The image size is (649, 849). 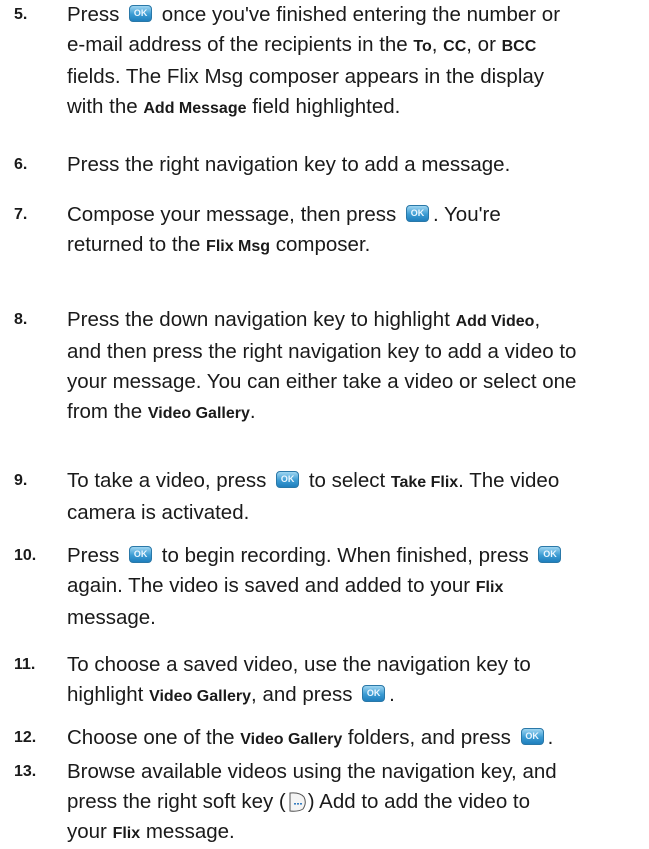 I want to click on step-line: from the Video Gallery., so click(x=356, y=413).